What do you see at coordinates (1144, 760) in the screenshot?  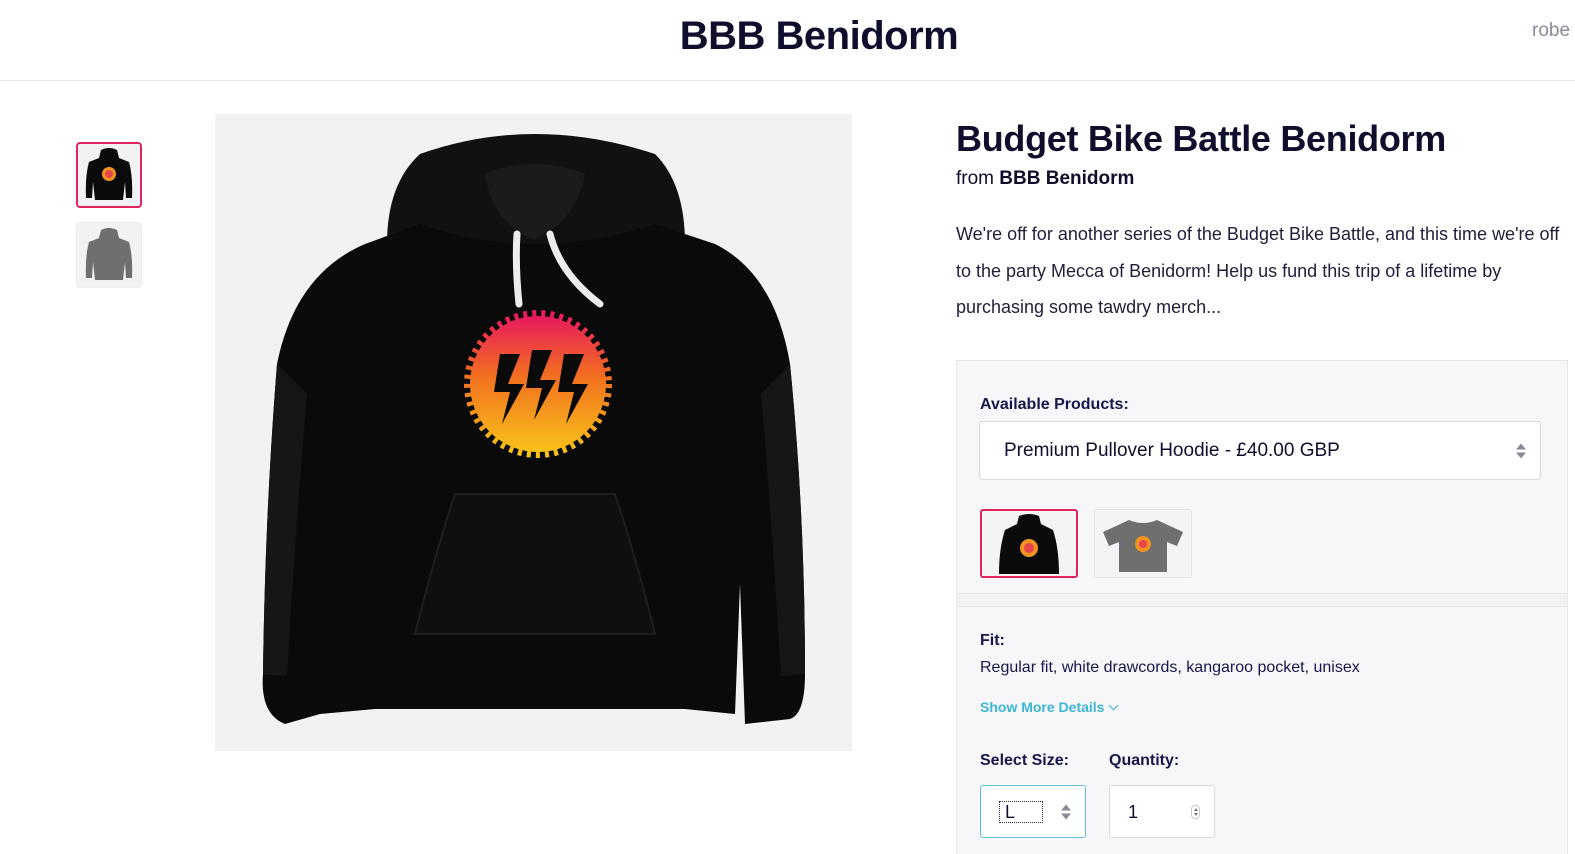 I see `quantity-label: Quantity:` at bounding box center [1144, 760].